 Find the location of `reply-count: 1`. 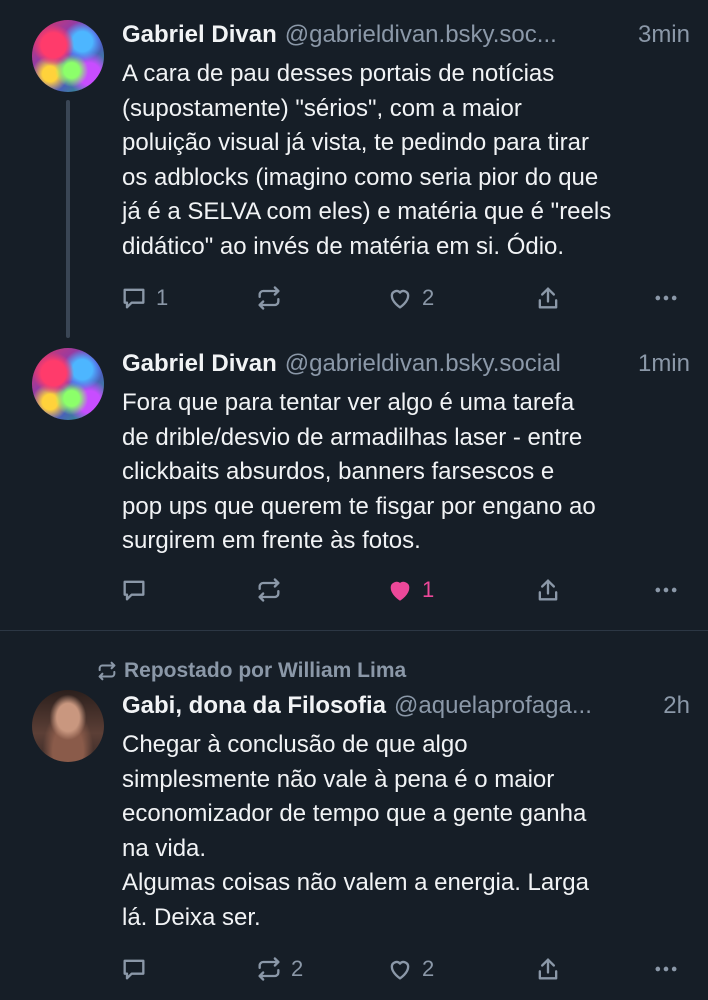

reply-count: 1 is located at coordinates (162, 297).